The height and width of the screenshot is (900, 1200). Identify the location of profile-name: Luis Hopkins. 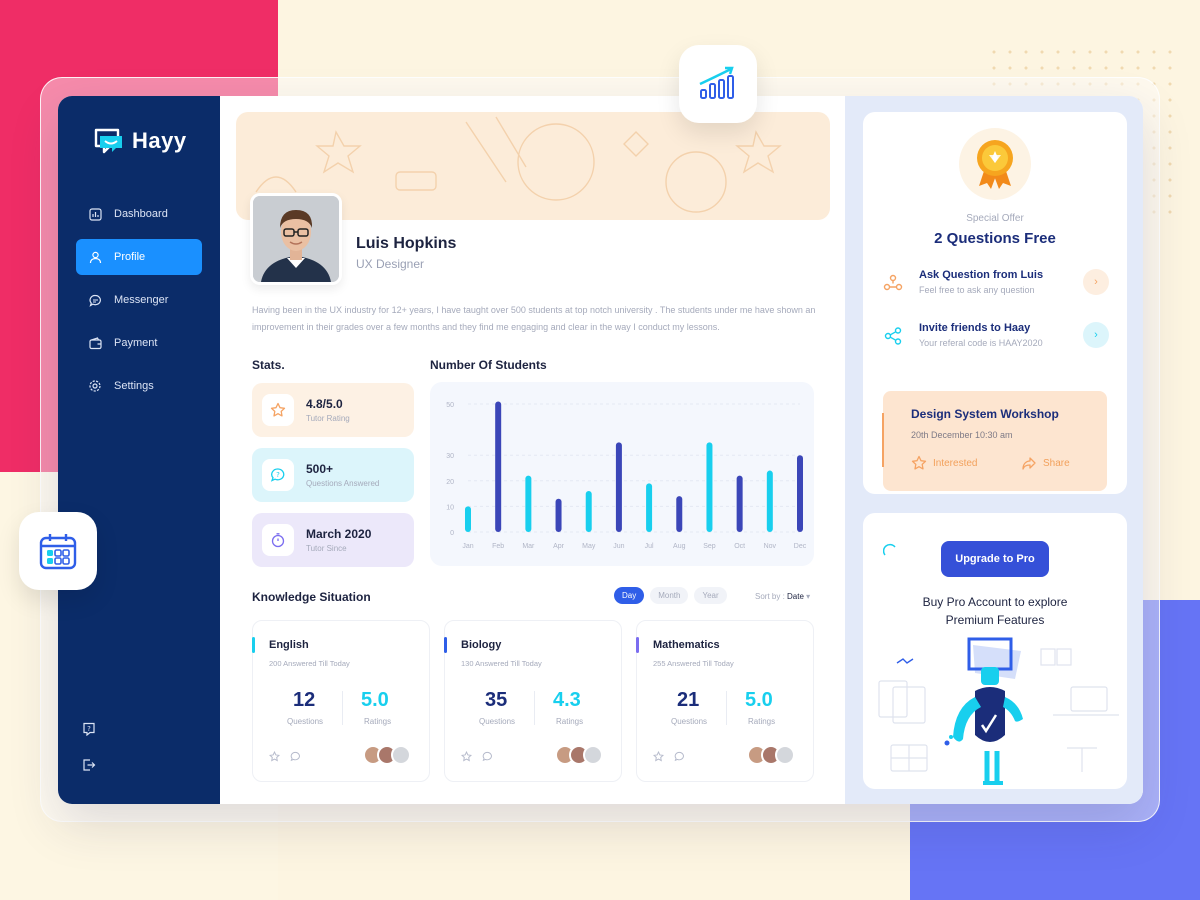
(406, 243).